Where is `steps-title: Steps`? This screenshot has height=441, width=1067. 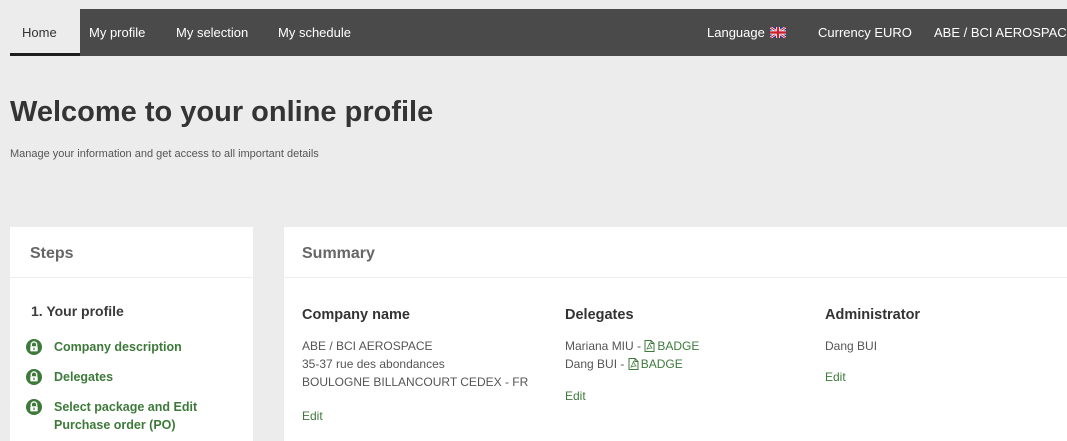
steps-title: Steps is located at coordinates (52, 253).